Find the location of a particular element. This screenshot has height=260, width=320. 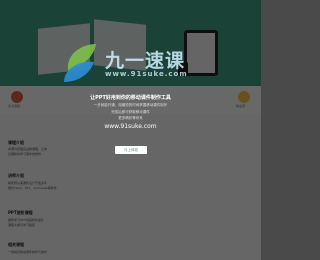

watermark-logo: 九一速课 www.91suke.com is located at coordinates (135, 62).